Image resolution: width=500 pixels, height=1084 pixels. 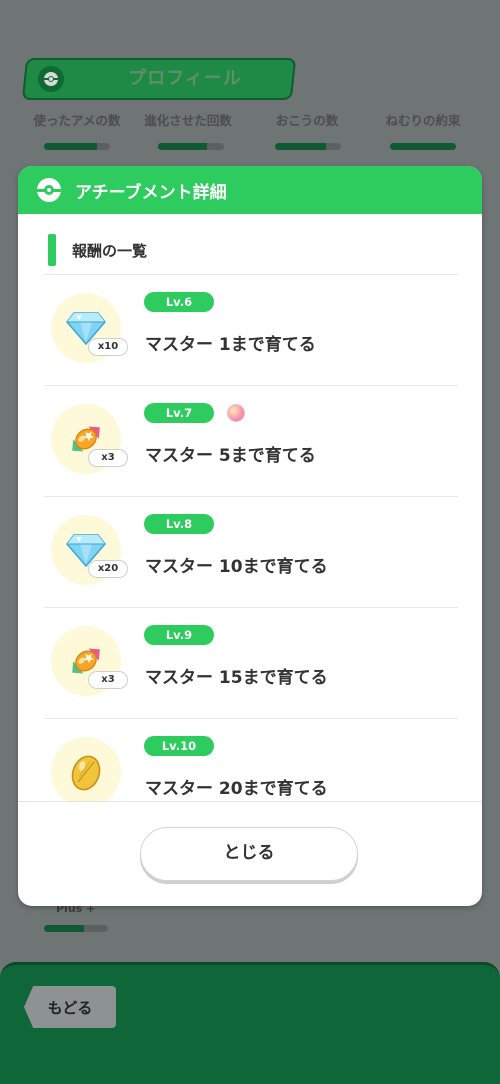 I want to click on section-accent-bar, so click(x=52, y=250).